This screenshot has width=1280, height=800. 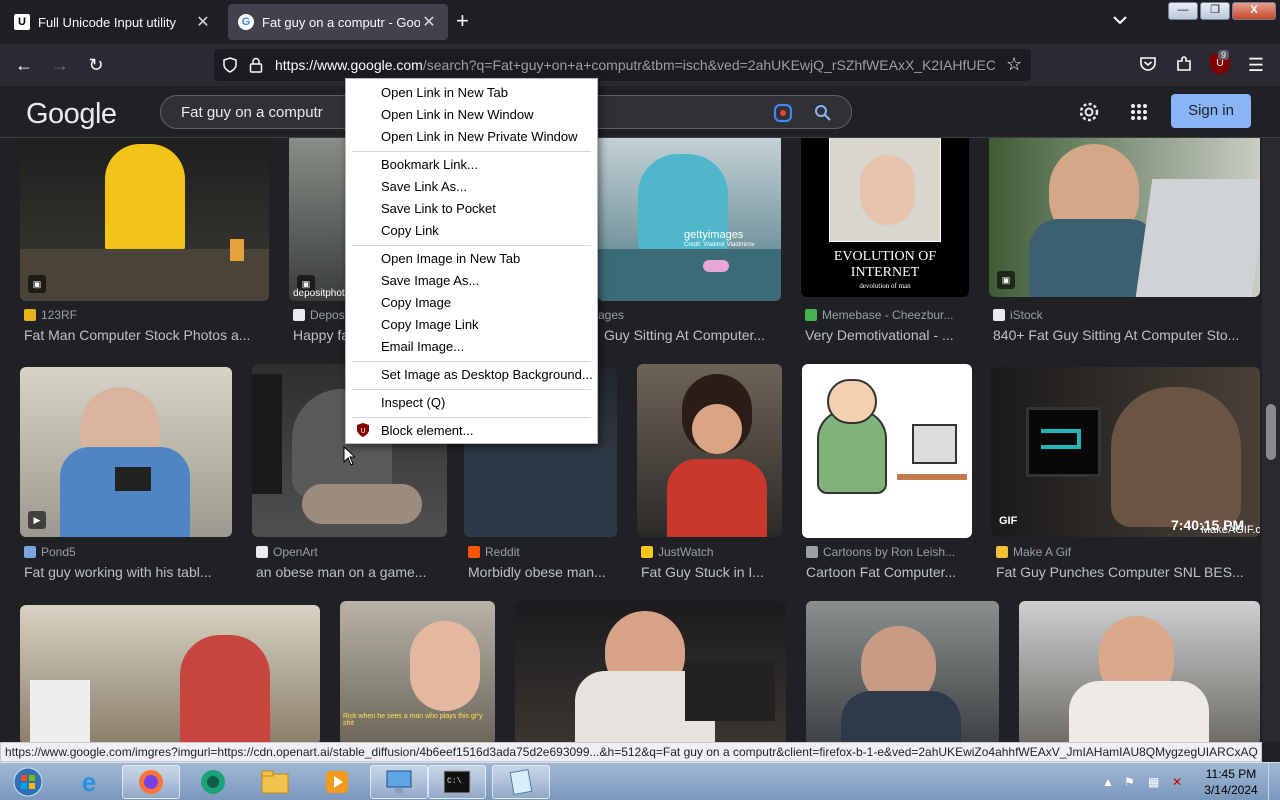 What do you see at coordinates (319, 335) in the screenshot?
I see `result-title: Happy fa` at bounding box center [319, 335].